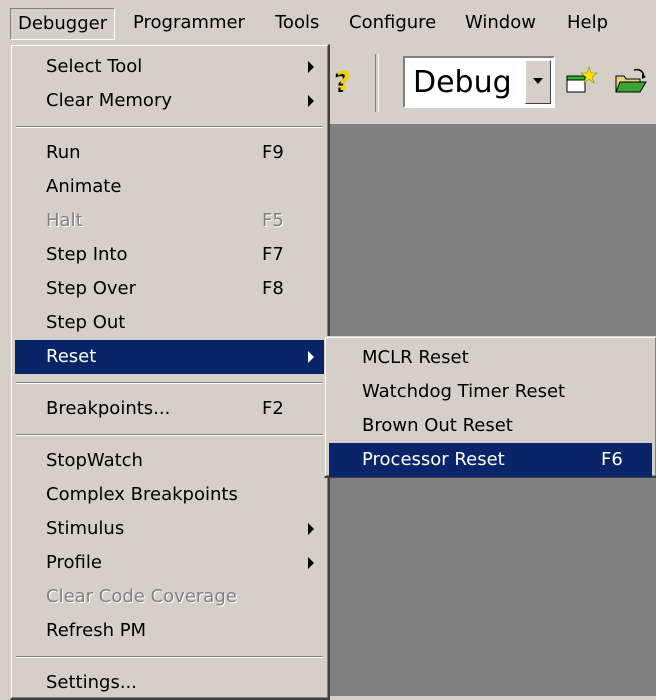 The width and height of the screenshot is (656, 700). Describe the element at coordinates (169, 153) in the screenshot. I see `menu-item-run: Run F9` at that location.